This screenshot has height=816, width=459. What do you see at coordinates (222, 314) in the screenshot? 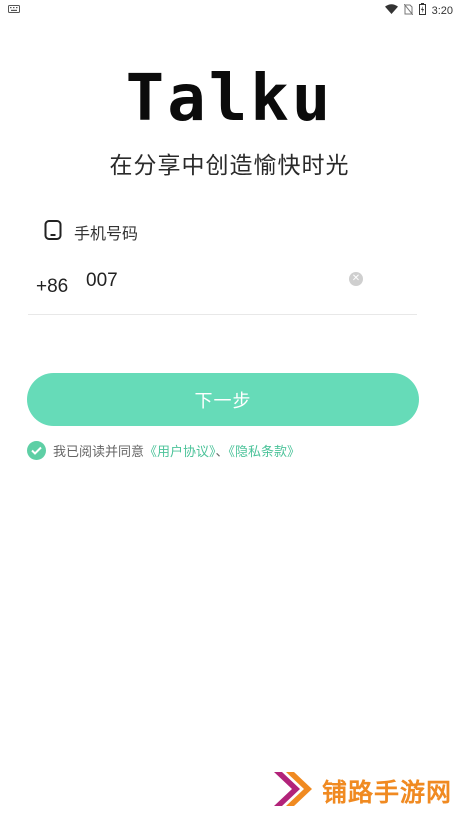
I see `input-divider` at bounding box center [222, 314].